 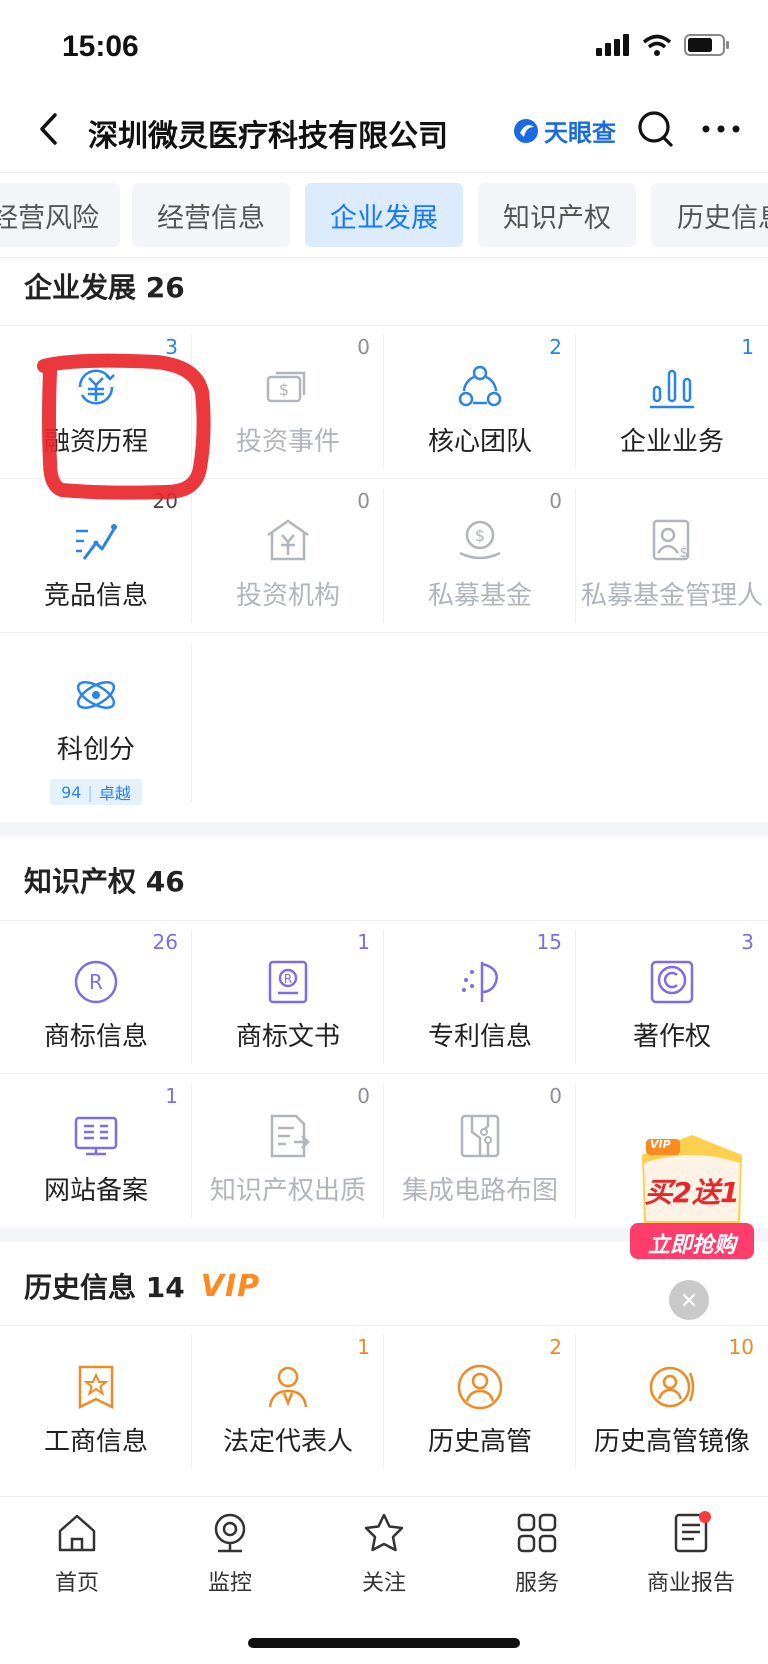 I want to click on tab-label: 经营信息, so click(x=211, y=218).